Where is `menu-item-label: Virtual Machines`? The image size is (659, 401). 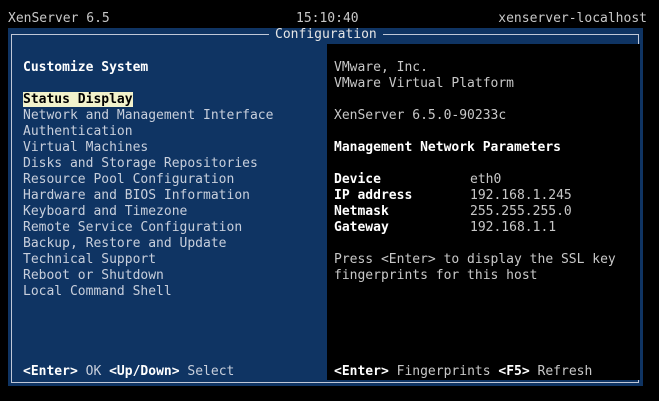
menu-item-label: Virtual Machines is located at coordinates (86, 147).